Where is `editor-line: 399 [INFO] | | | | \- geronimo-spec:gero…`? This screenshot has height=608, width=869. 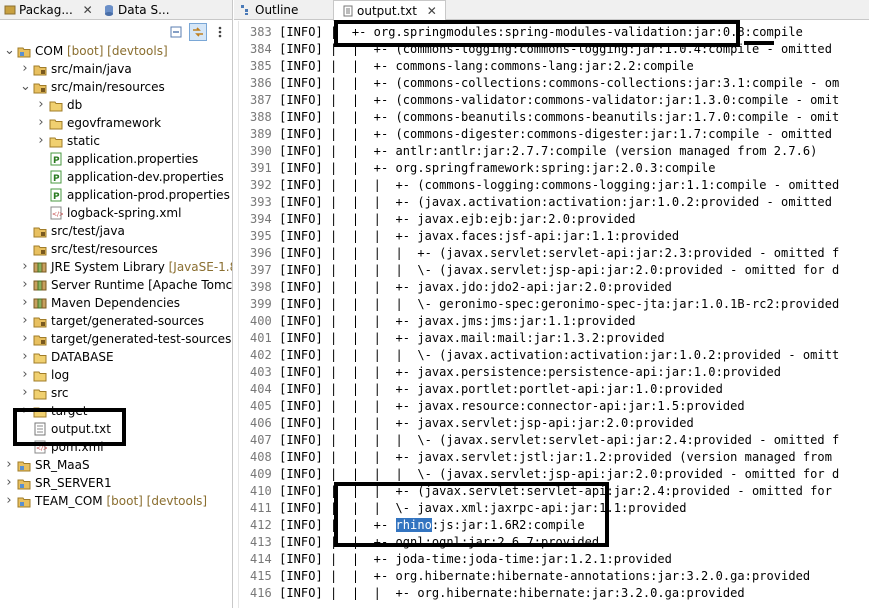 editor-line: 399 [INFO] | | | | \- geronimo-spec:gero… is located at coordinates (544, 304).